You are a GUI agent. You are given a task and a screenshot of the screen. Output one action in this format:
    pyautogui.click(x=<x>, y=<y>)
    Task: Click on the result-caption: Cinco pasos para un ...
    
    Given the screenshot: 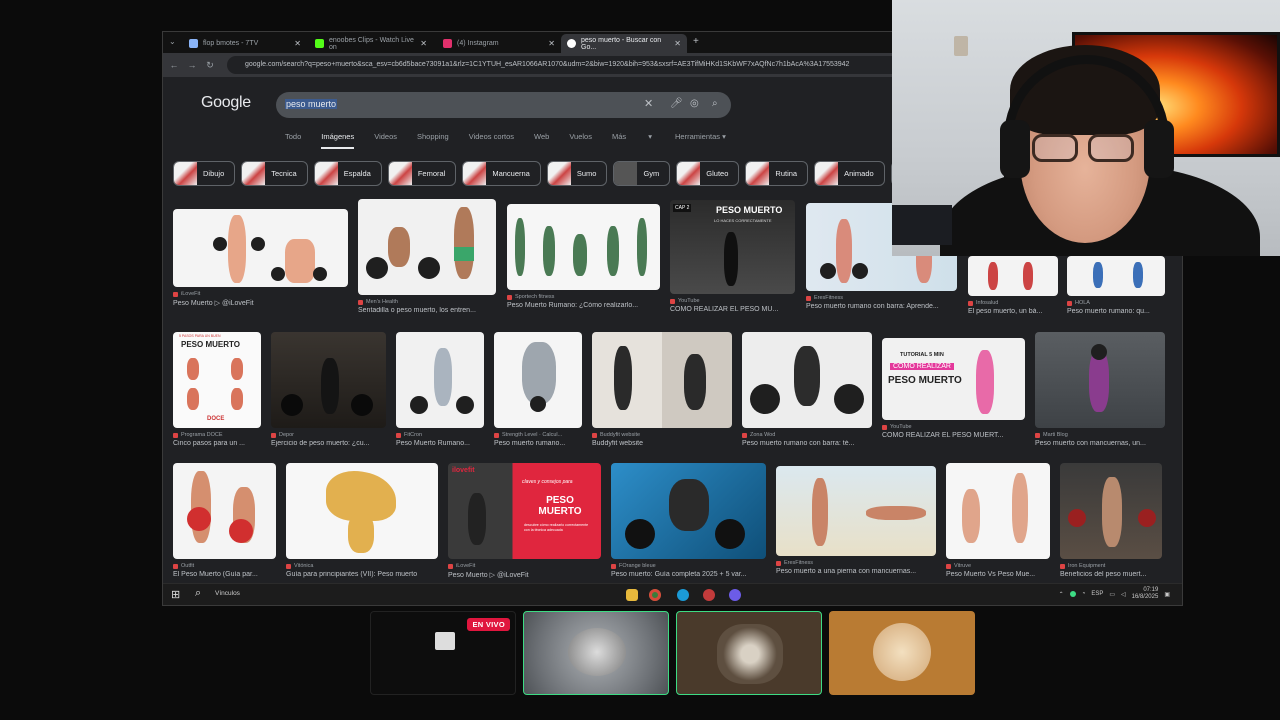 What is the action you would take?
    pyautogui.click(x=209, y=443)
    